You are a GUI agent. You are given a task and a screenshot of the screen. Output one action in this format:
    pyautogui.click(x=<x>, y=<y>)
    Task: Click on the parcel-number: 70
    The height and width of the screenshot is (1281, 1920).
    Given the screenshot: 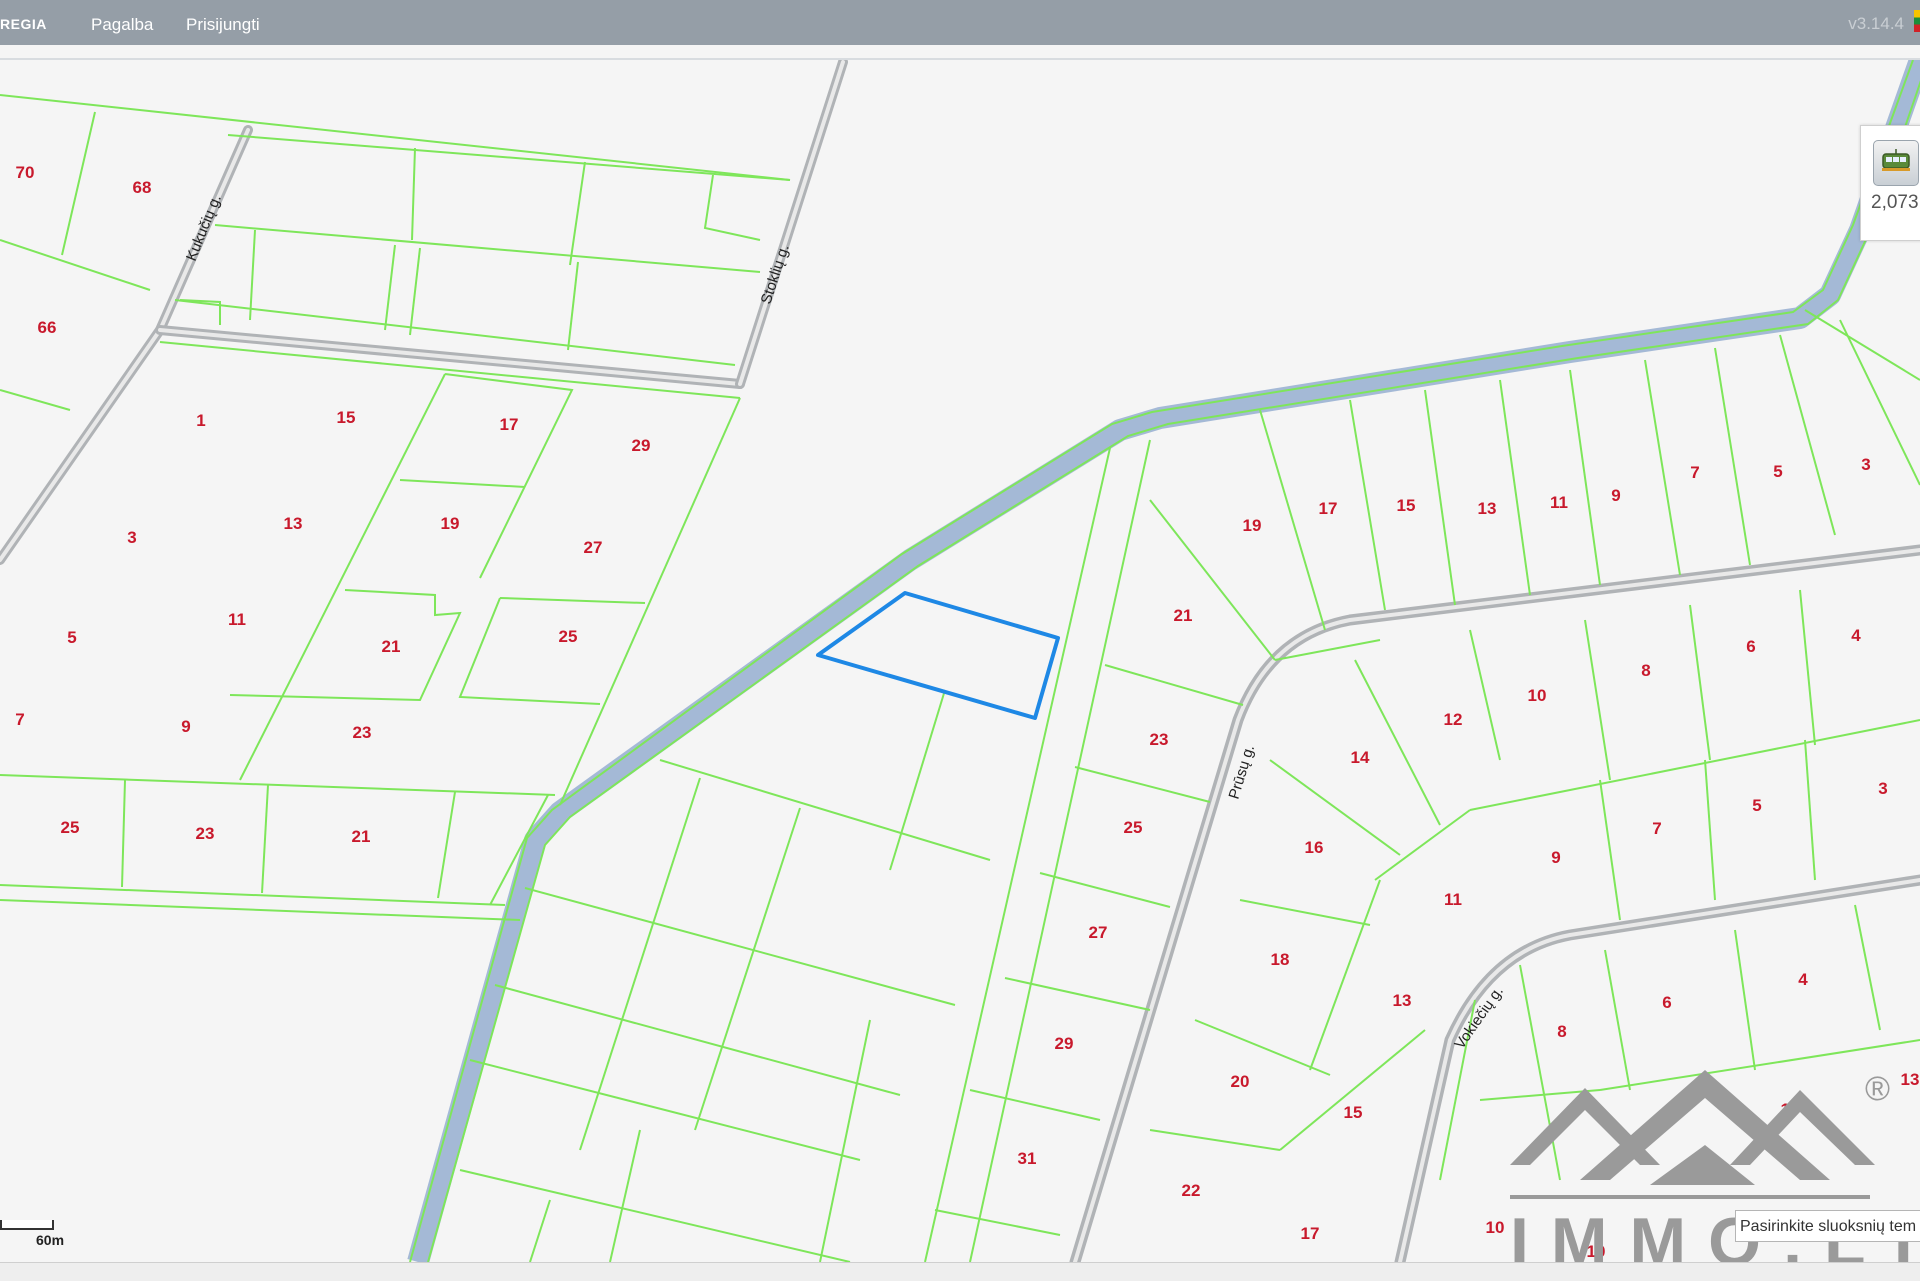 What is the action you would take?
    pyautogui.click(x=25, y=172)
    